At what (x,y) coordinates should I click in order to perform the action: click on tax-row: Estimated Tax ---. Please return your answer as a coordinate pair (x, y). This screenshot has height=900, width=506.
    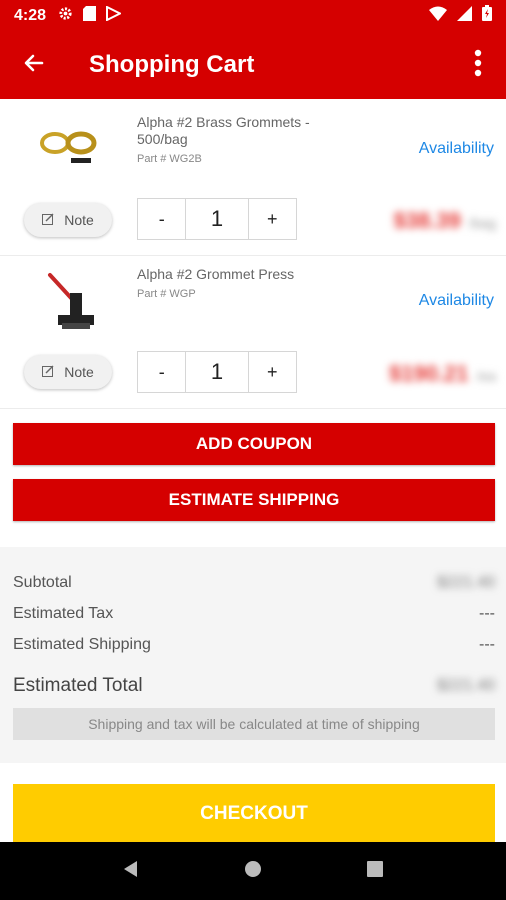
    Looking at the image, I should click on (254, 614).